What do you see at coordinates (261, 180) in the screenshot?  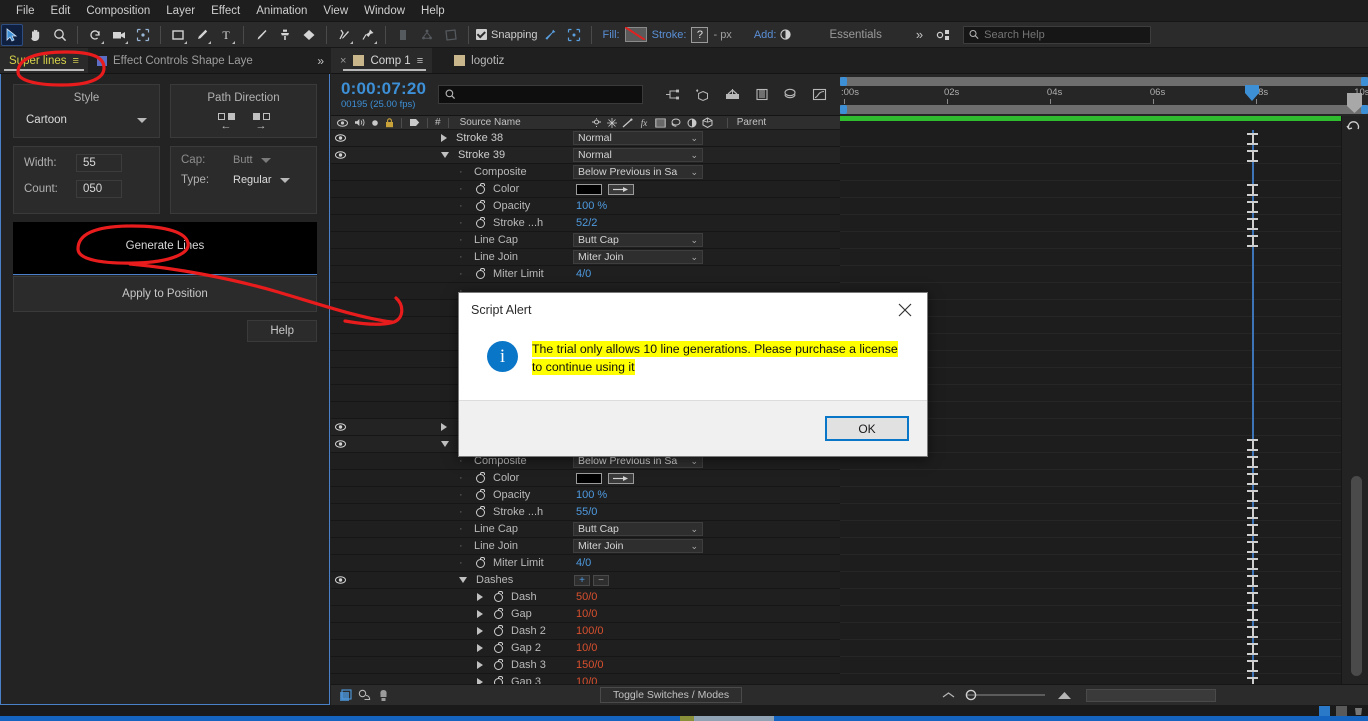 I see `type-dropdown: Regular` at bounding box center [261, 180].